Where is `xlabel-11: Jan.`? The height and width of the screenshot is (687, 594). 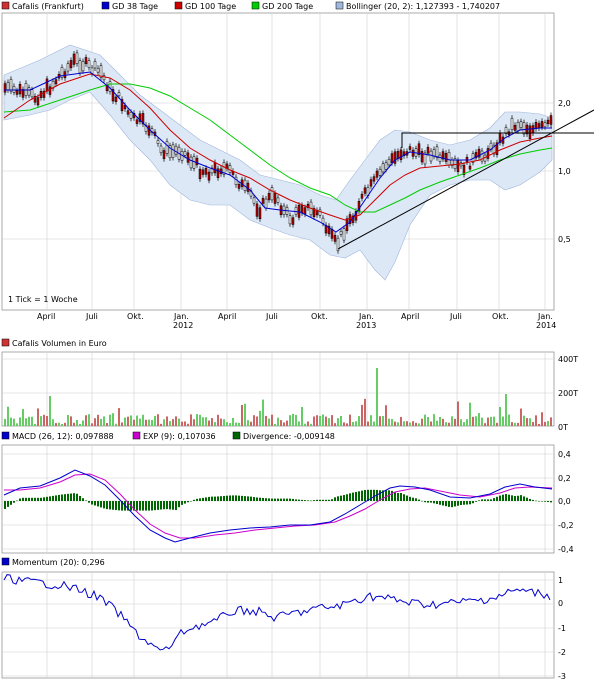
xlabel-11: Jan. is located at coordinates (545, 316).